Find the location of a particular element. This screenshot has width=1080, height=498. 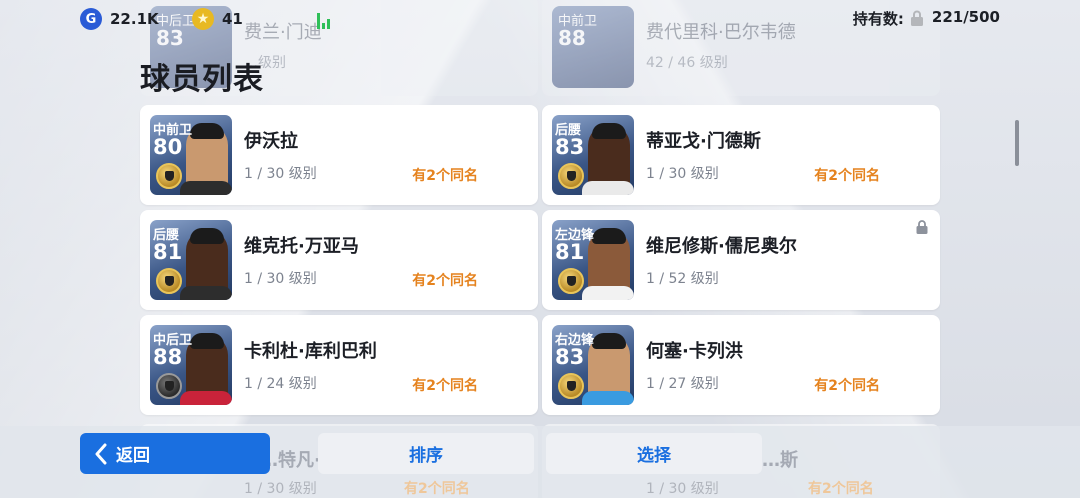

gp-balance: G 22.1K is located at coordinates (119, 19).